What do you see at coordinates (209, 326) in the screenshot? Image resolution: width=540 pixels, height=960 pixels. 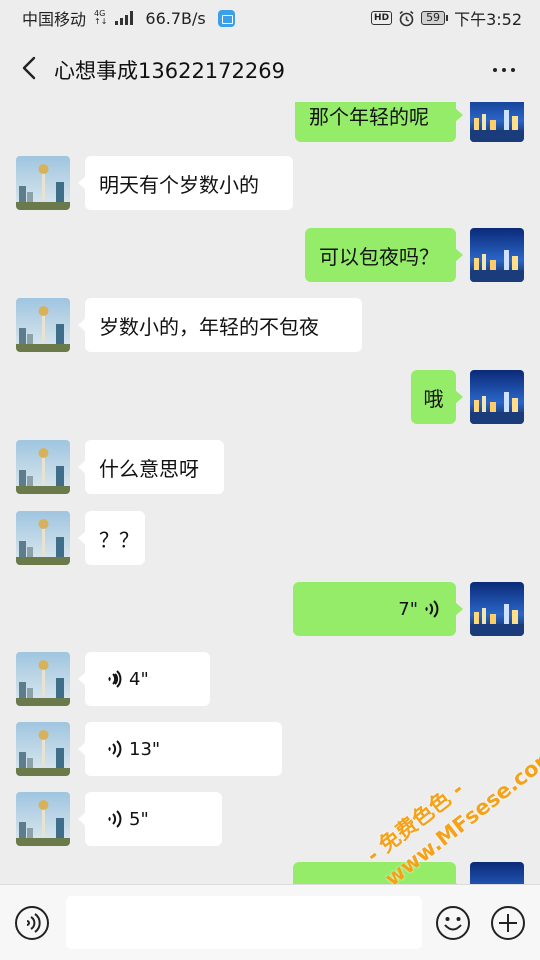 I see `message-text: 岁数小的，年轻的不包夜` at bounding box center [209, 326].